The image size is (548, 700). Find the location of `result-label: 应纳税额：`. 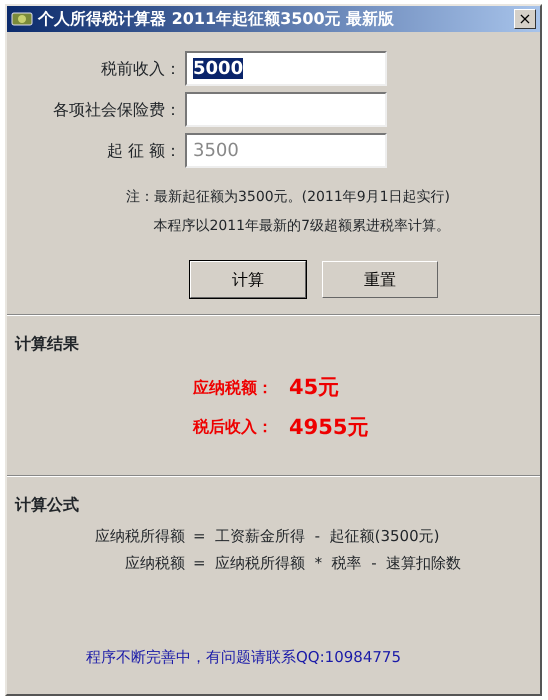

result-label: 应纳税额： is located at coordinates (232, 387).